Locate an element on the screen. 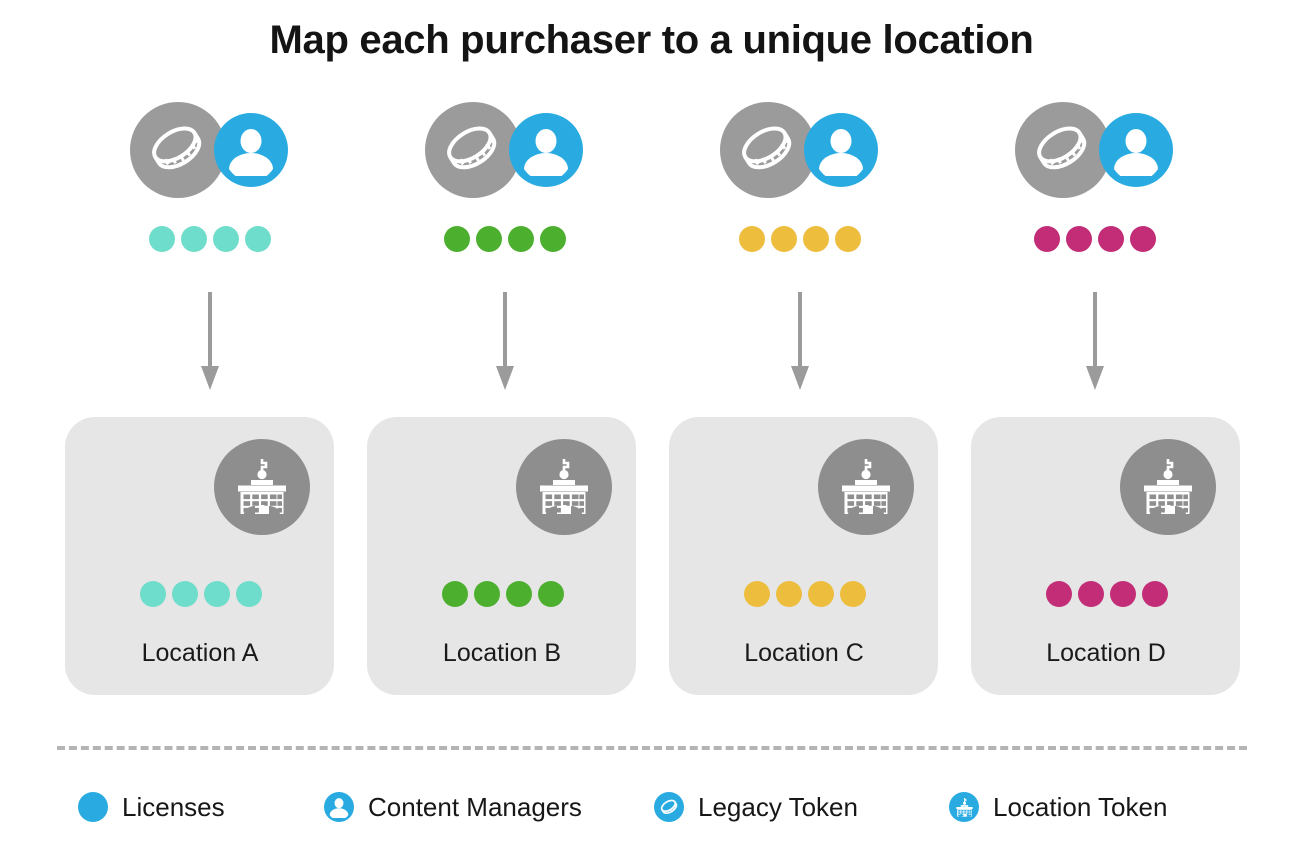  legend-item-licenses: Licenses is located at coordinates (201, 807).